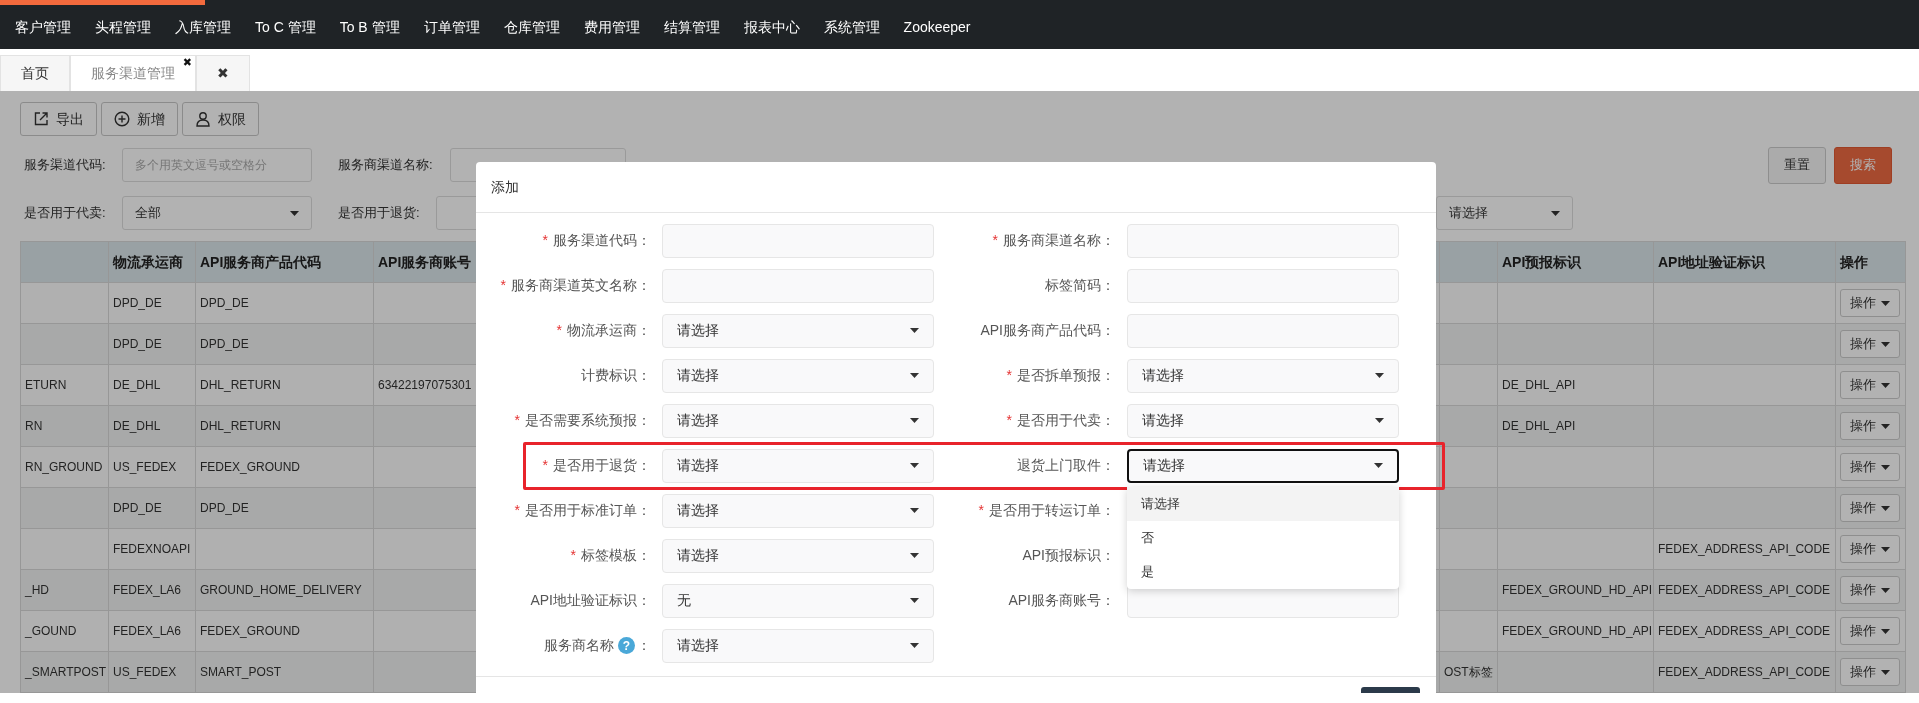 Image resolution: width=1919 pixels, height=703 pixels. Describe the element at coordinates (285, 27) in the screenshot. I see `nav-menu-item: To C 管理` at that location.